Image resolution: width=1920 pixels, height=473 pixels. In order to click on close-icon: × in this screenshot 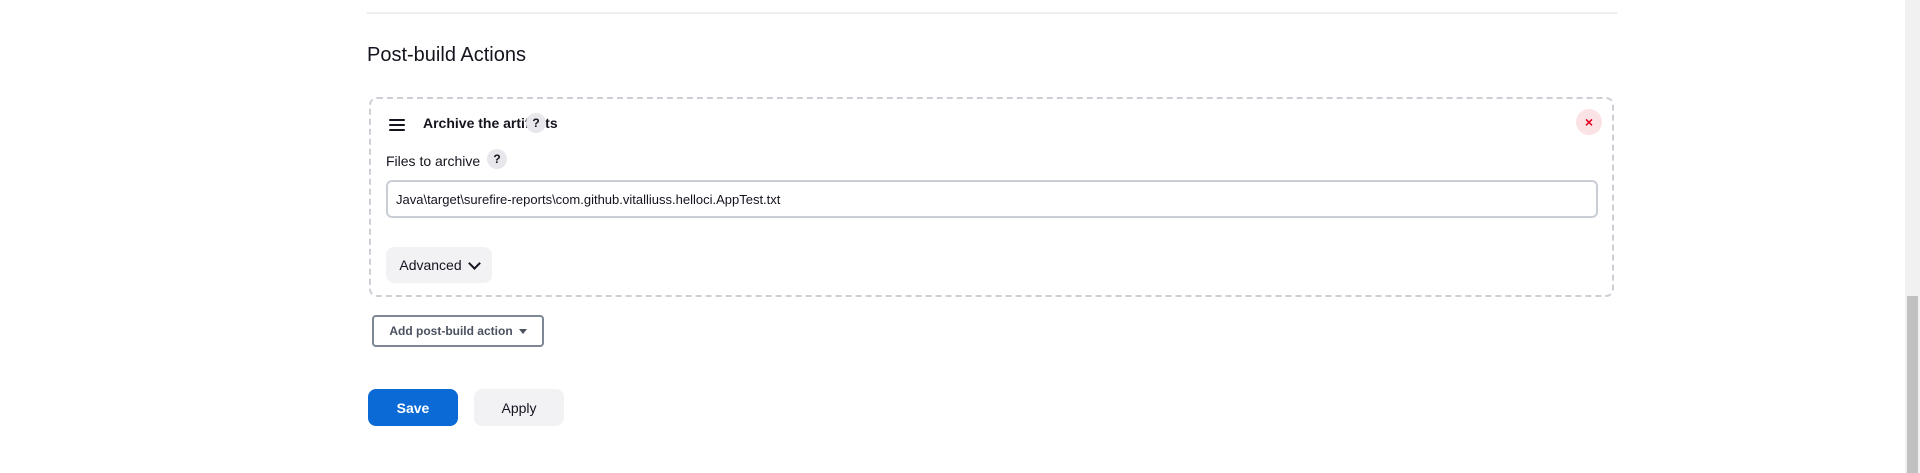, I will do `click(1589, 122)`.